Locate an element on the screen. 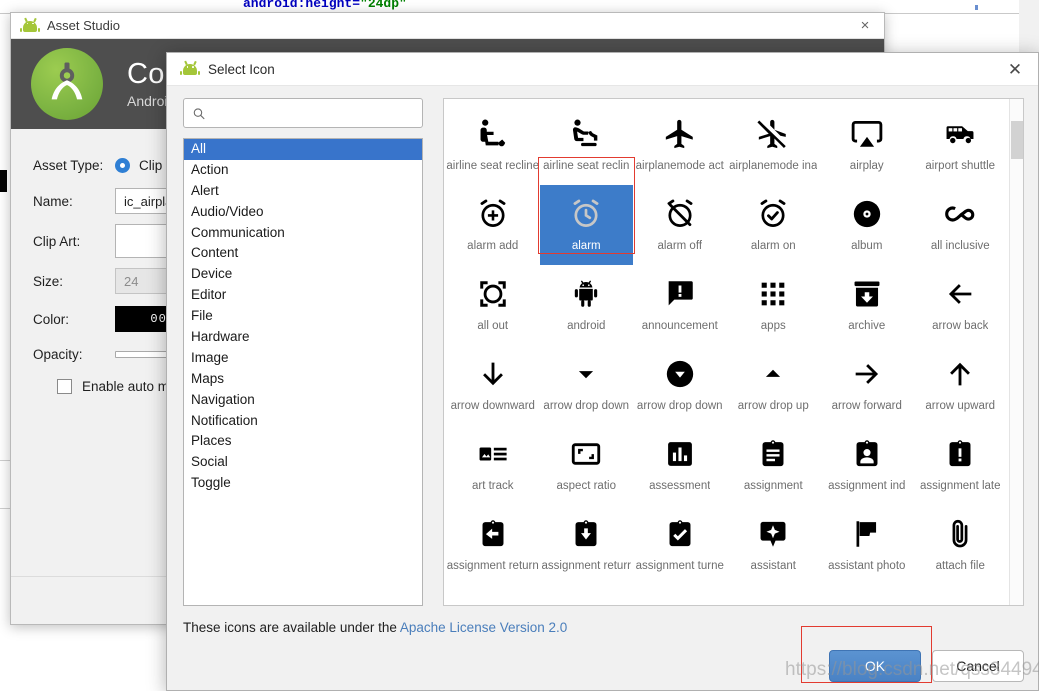  icon-cell-assignment-ind: assignment ind is located at coordinates (867, 465).